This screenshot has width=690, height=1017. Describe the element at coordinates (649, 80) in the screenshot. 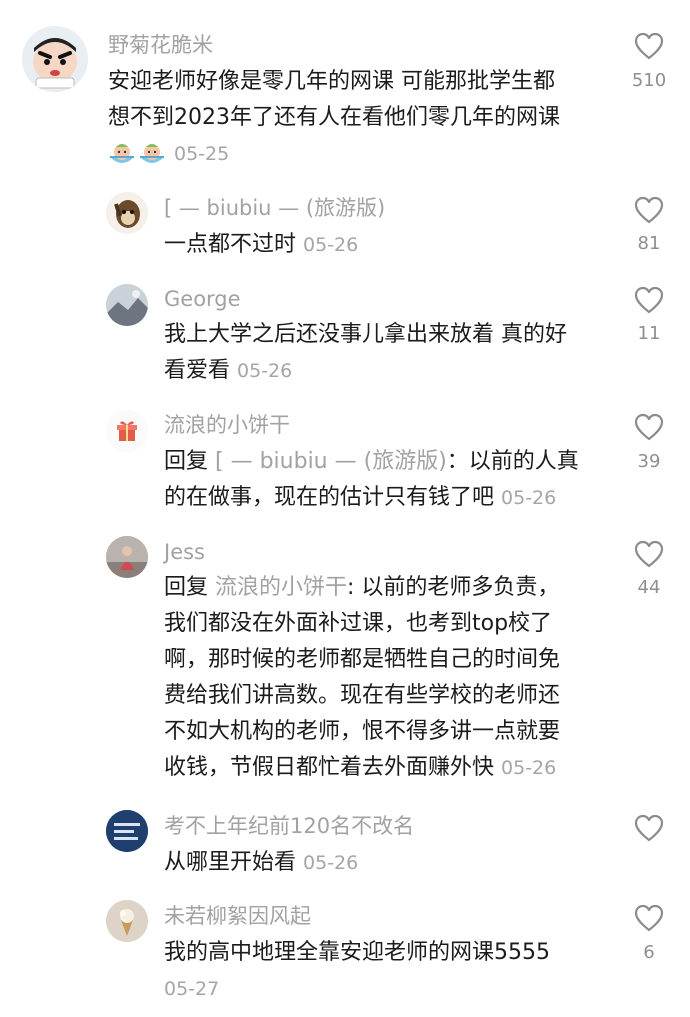

I see `like-count: 510` at that location.